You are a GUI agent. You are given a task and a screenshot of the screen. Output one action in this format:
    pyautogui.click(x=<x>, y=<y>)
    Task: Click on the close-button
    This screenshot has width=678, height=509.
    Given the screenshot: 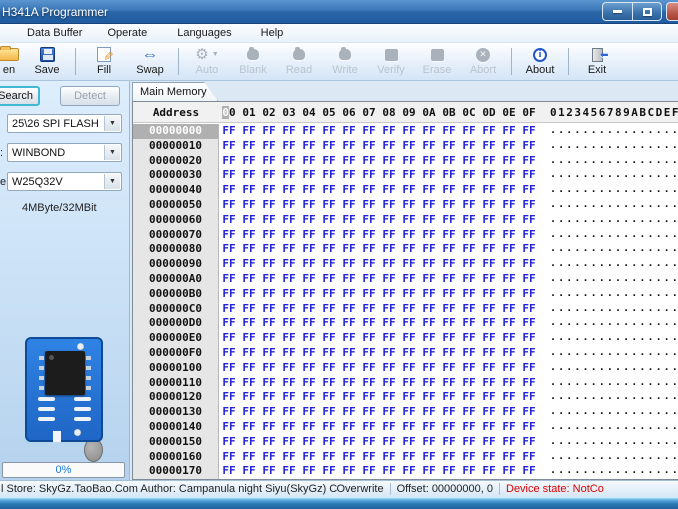 What is the action you would take?
    pyautogui.click(x=672, y=11)
    